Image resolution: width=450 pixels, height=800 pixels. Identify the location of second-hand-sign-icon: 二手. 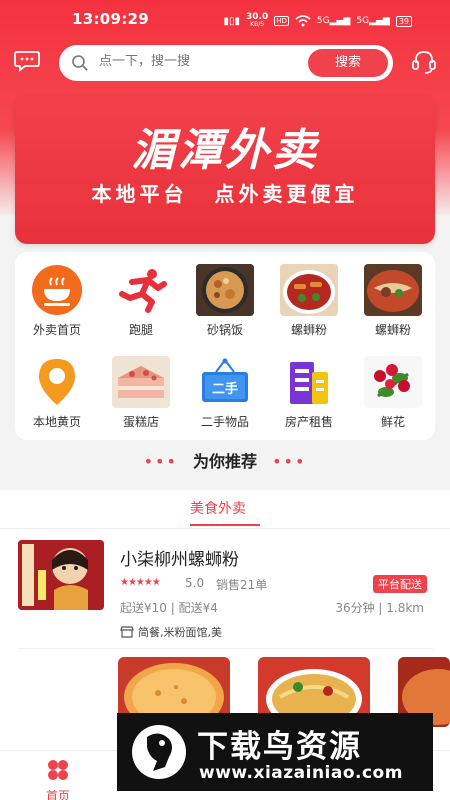
(225, 382).